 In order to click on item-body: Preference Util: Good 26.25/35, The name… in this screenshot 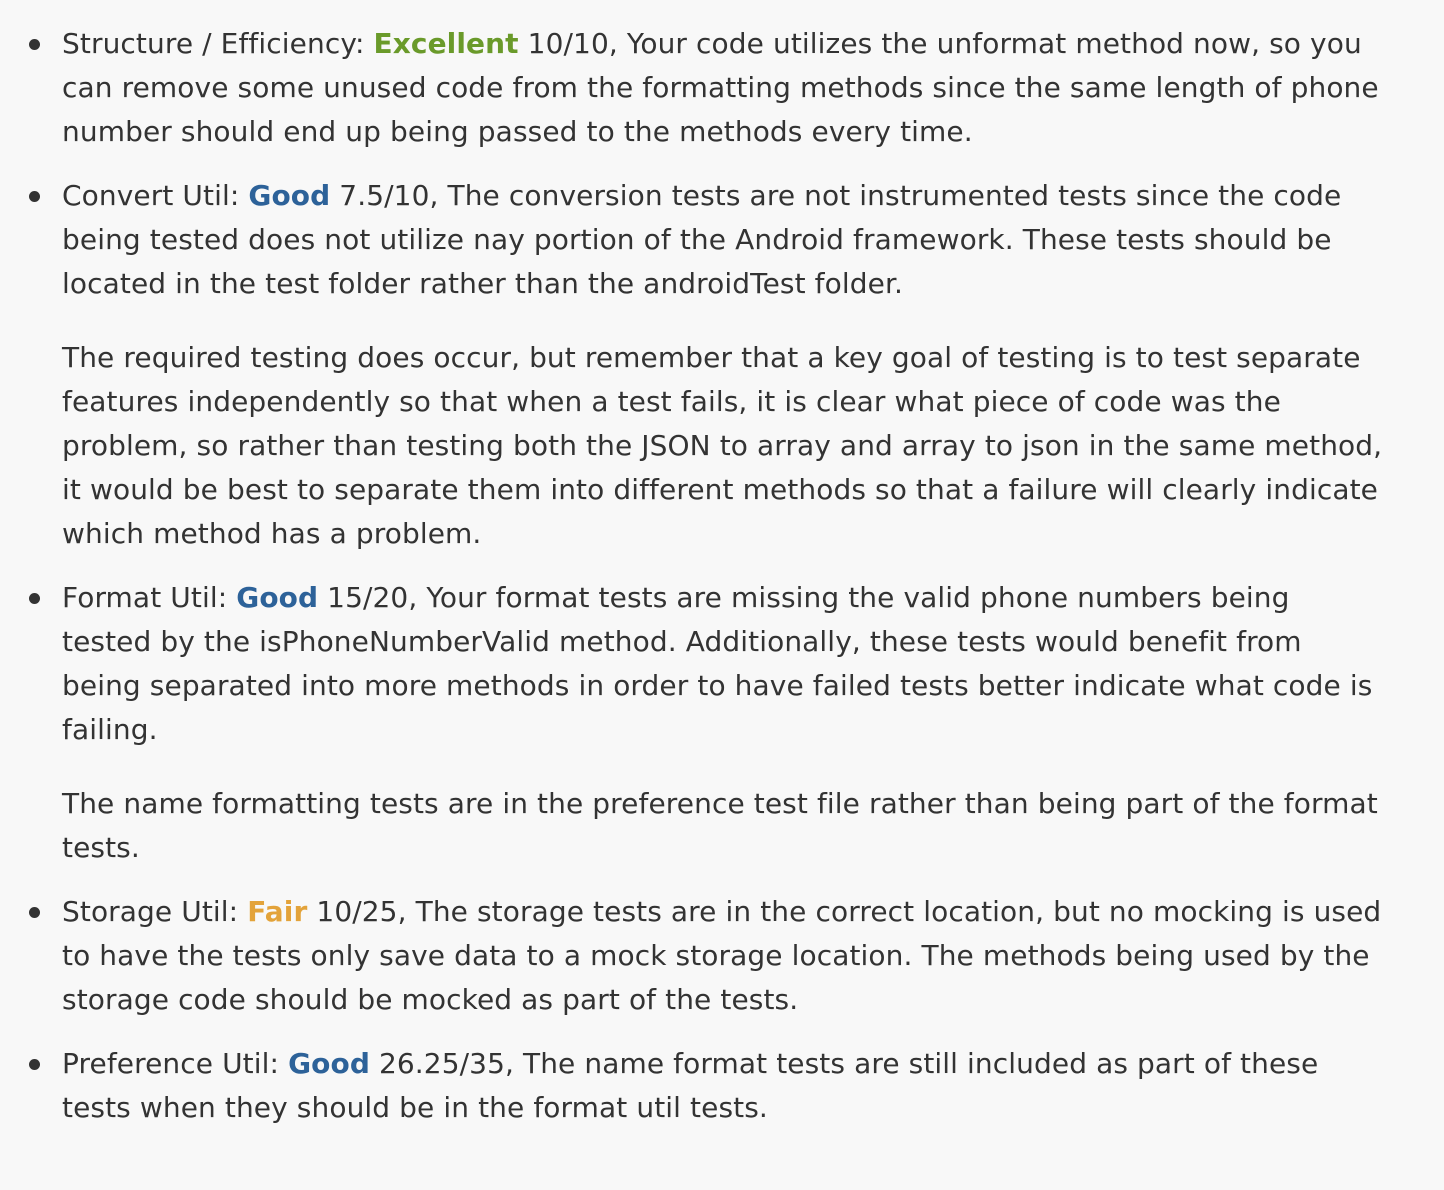, I will do `click(723, 1086)`.